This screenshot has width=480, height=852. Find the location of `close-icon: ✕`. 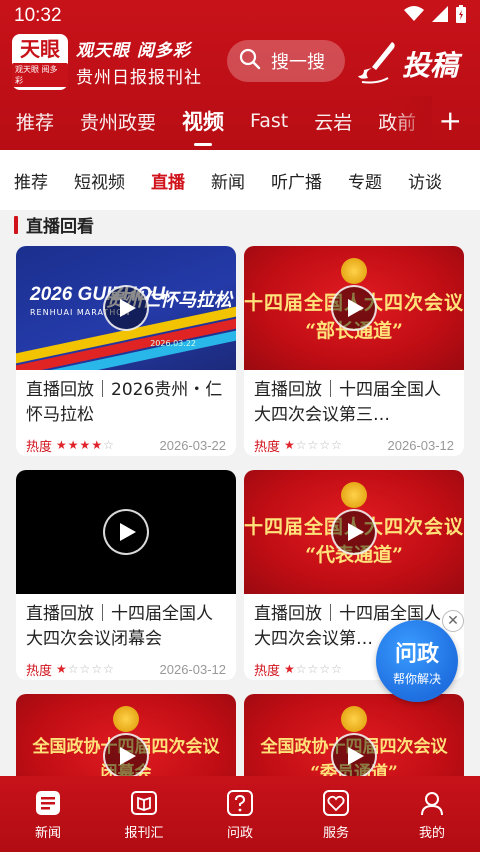

close-icon: ✕ is located at coordinates (453, 621).